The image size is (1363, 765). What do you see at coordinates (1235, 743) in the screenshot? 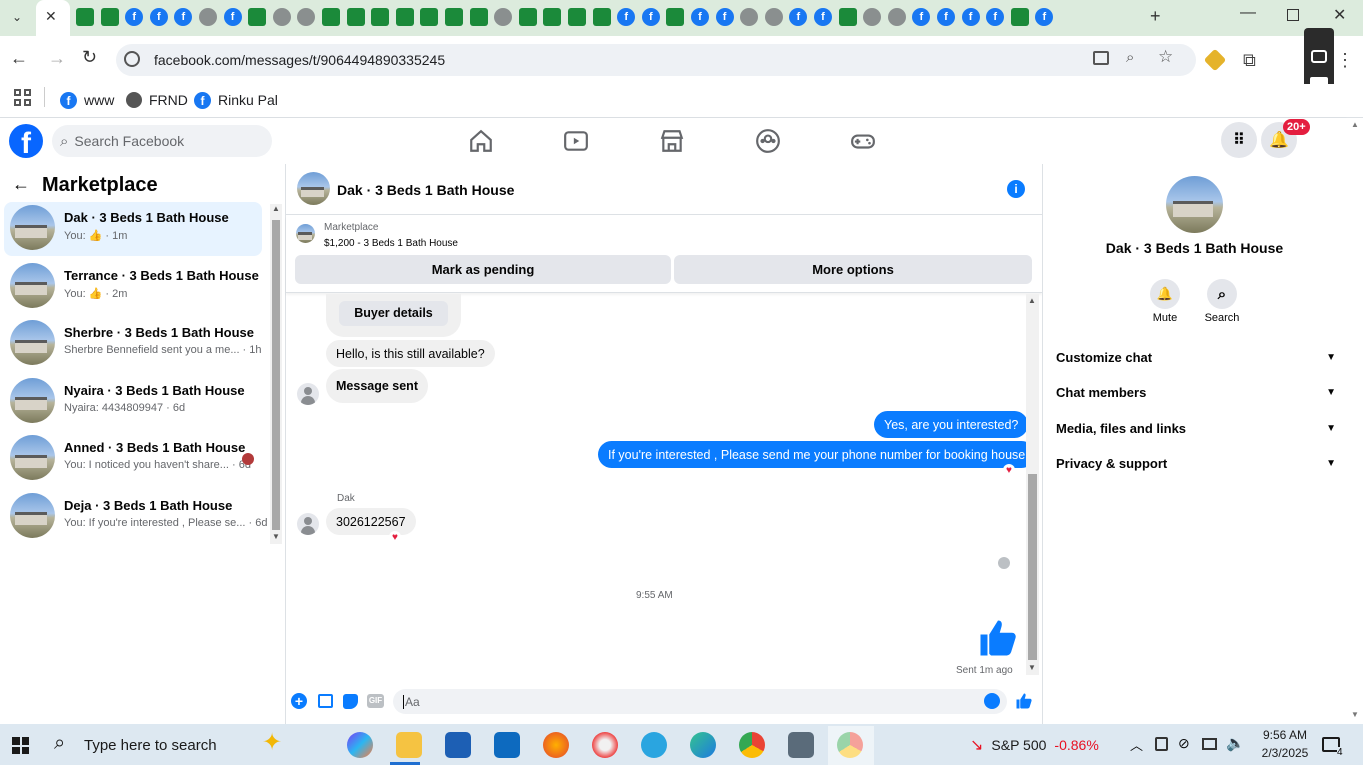
I see `volume-icon: 🔈` at bounding box center [1235, 743].